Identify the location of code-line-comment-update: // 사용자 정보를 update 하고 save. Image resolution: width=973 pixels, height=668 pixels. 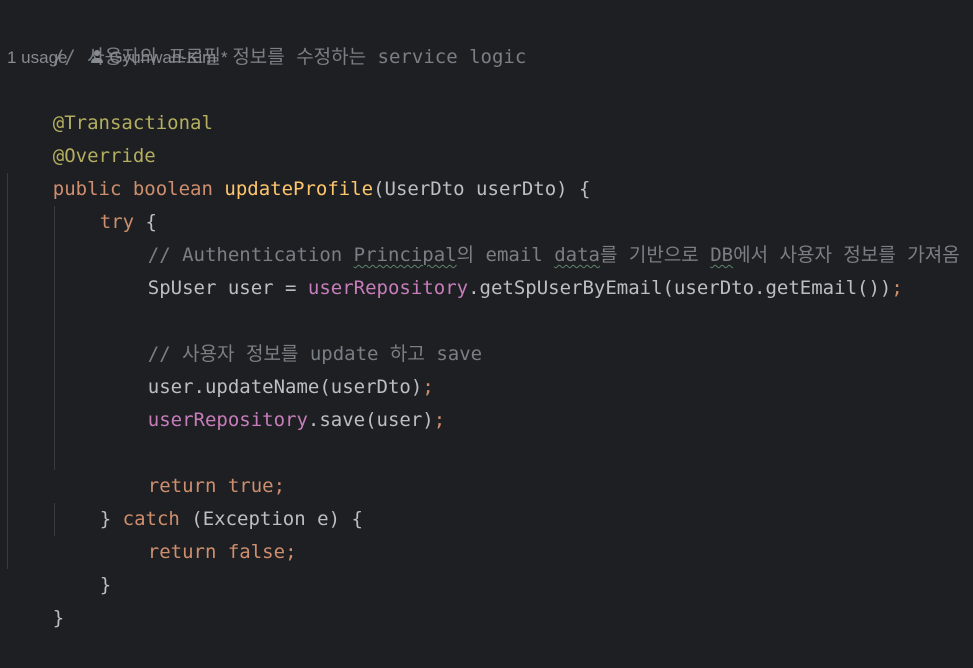
(292, 335).